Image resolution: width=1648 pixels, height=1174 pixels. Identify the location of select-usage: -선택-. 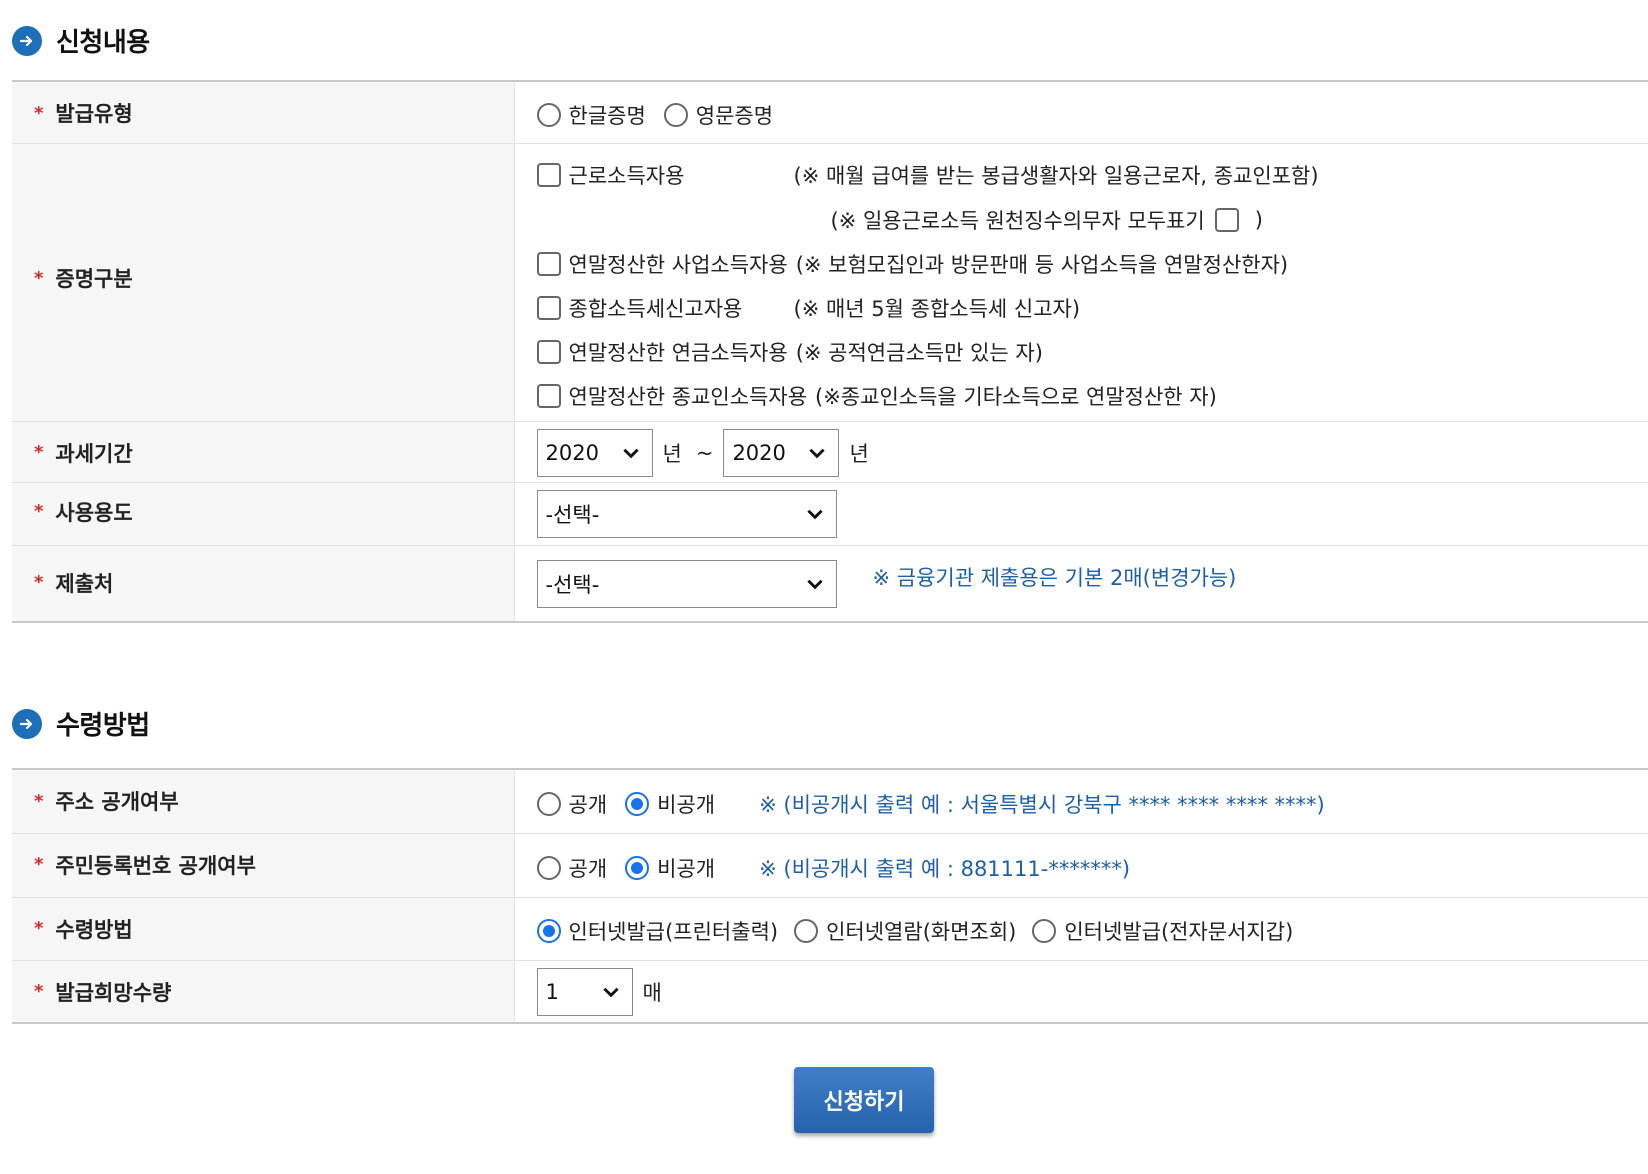
(686, 513).